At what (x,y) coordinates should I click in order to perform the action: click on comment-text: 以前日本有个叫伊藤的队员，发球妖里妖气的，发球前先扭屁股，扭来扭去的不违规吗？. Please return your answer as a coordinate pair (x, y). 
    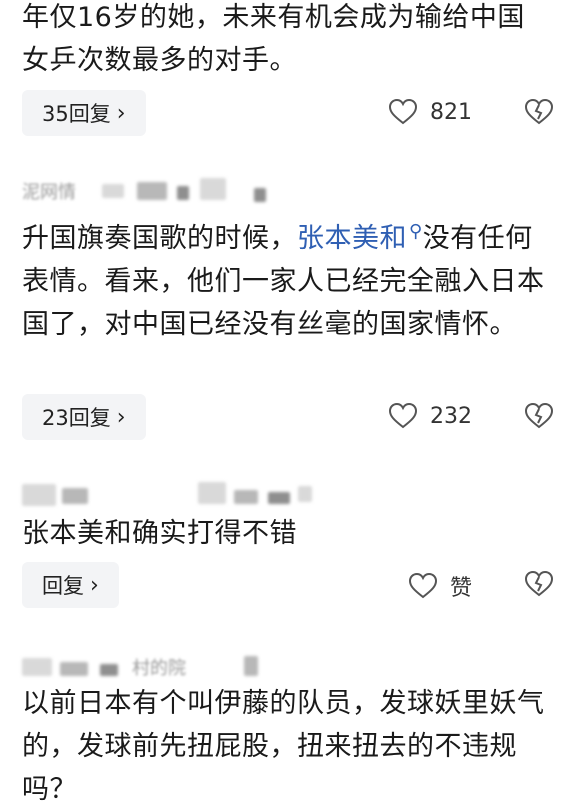
    Looking at the image, I should click on (287, 746).